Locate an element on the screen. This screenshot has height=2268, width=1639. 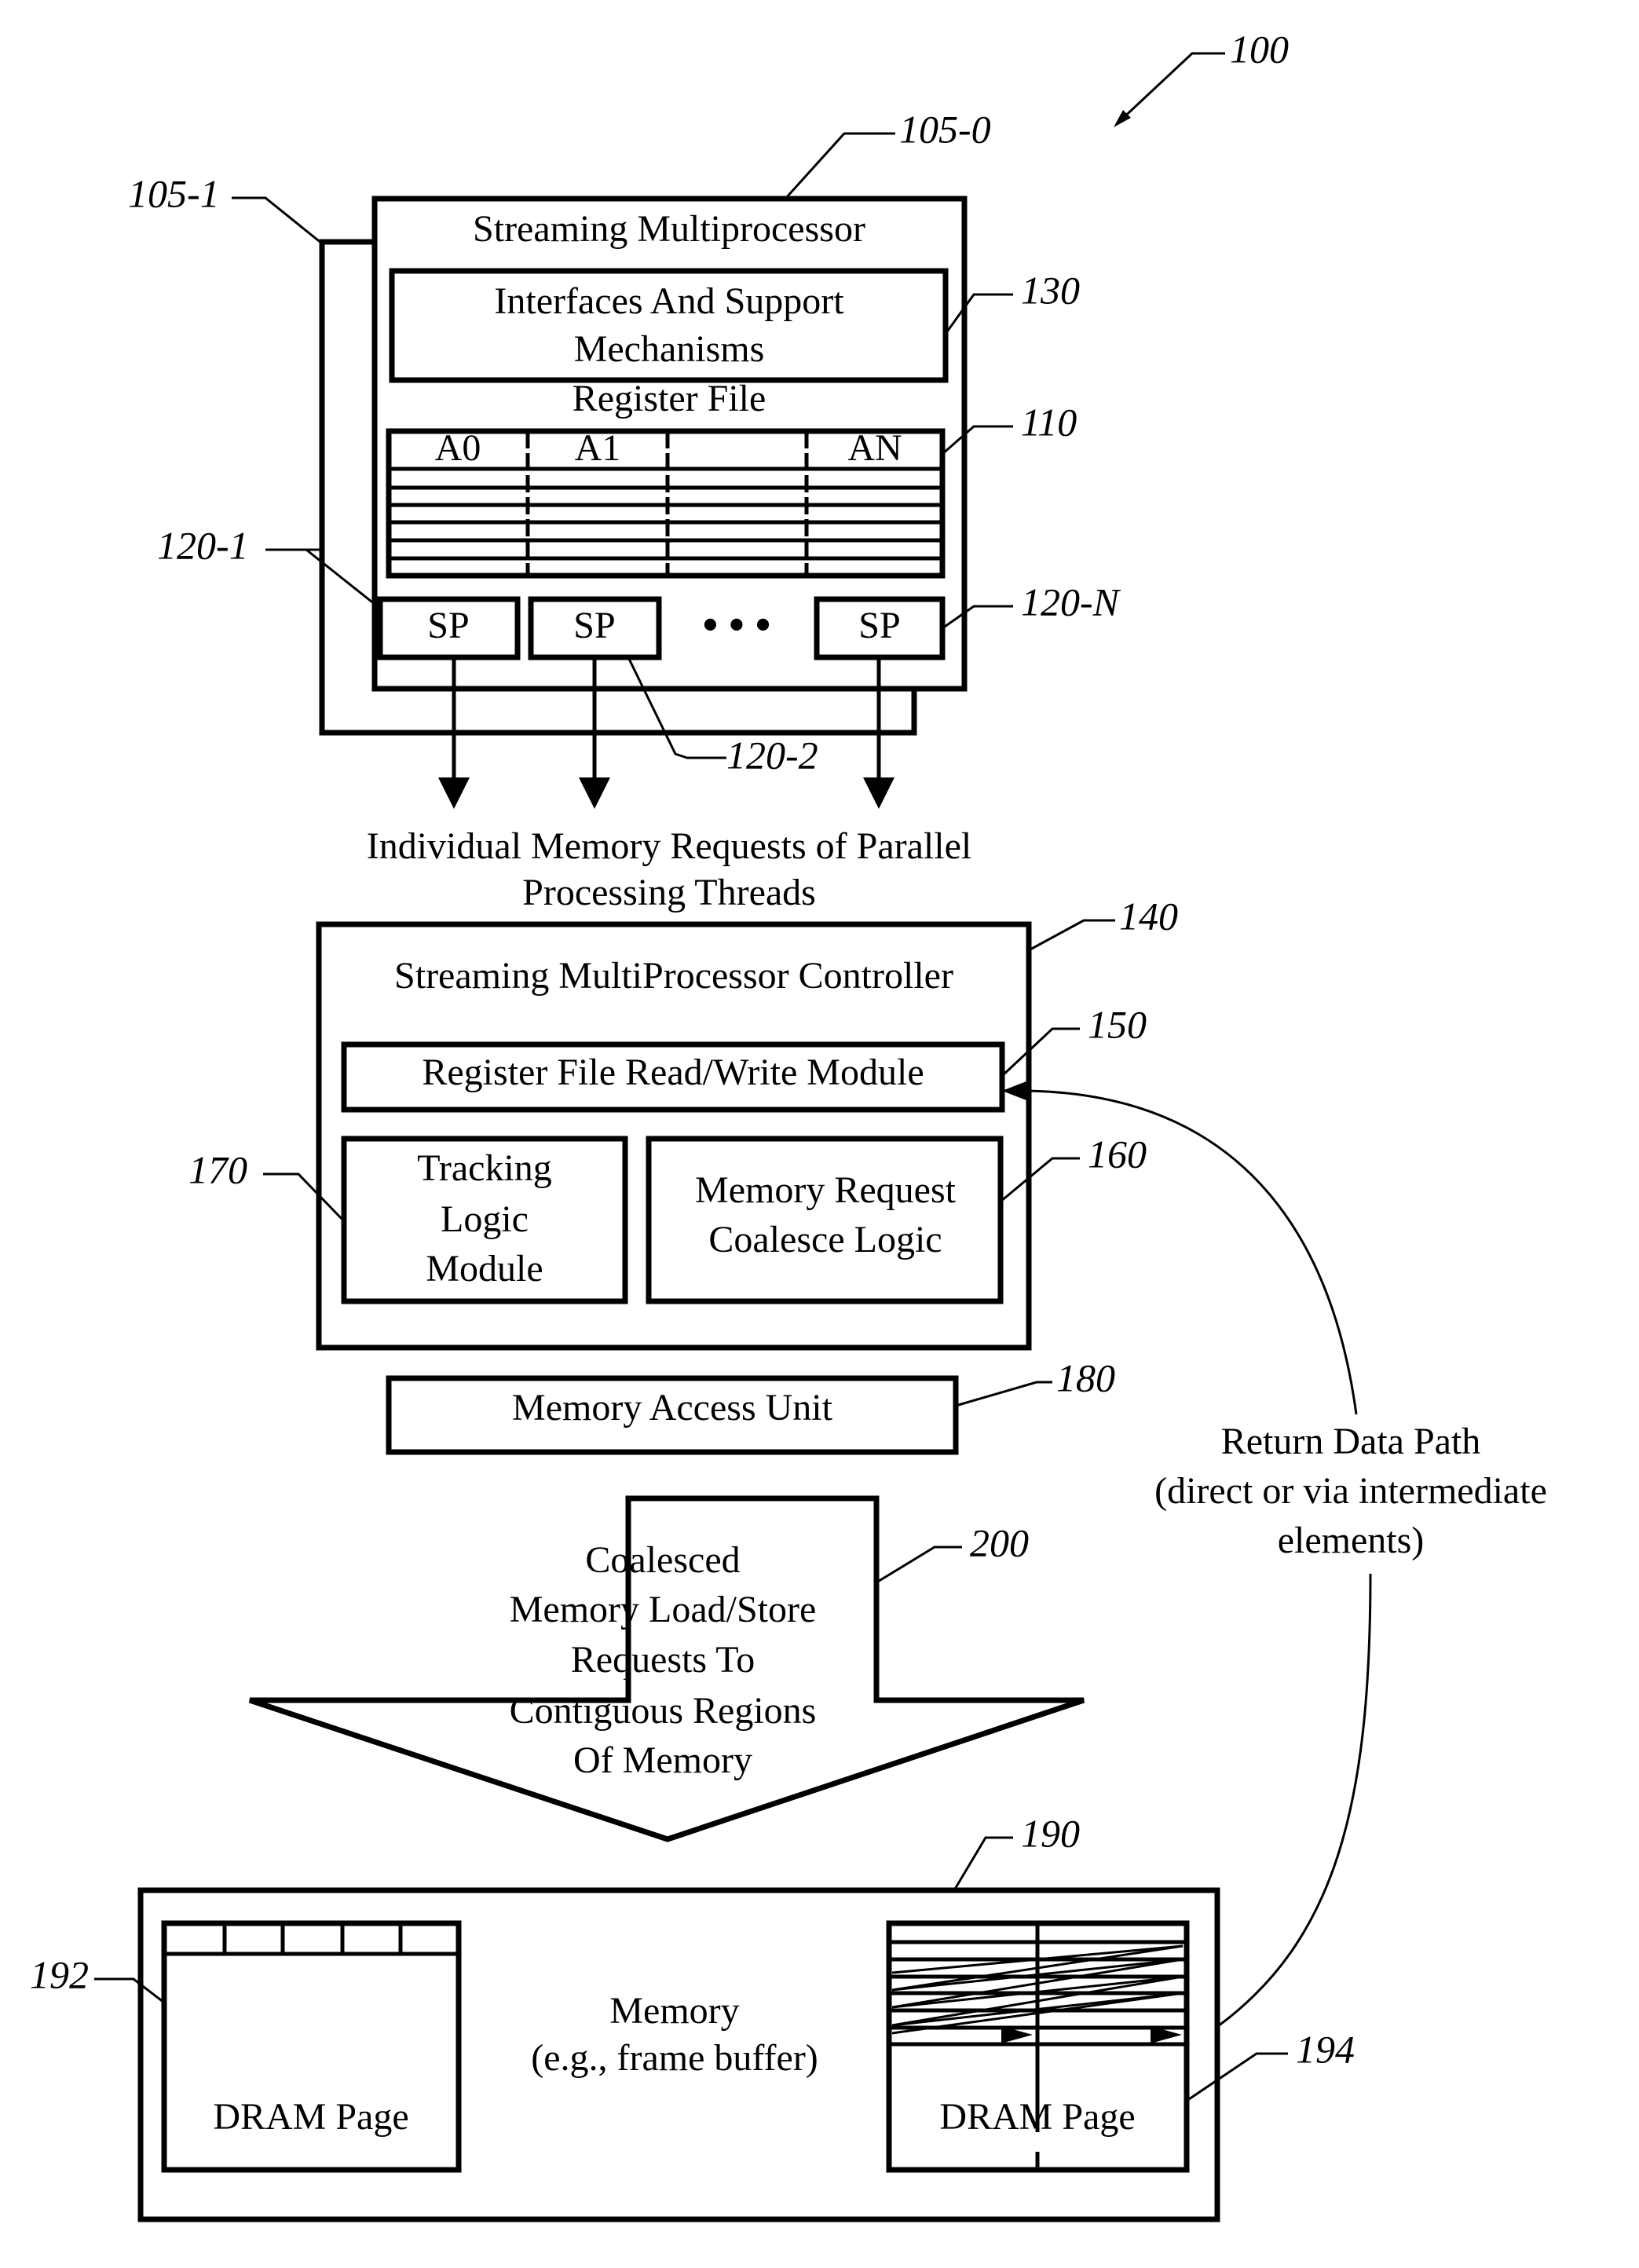
requests-caption-line2: Processing Threads is located at coordinates (669, 893).